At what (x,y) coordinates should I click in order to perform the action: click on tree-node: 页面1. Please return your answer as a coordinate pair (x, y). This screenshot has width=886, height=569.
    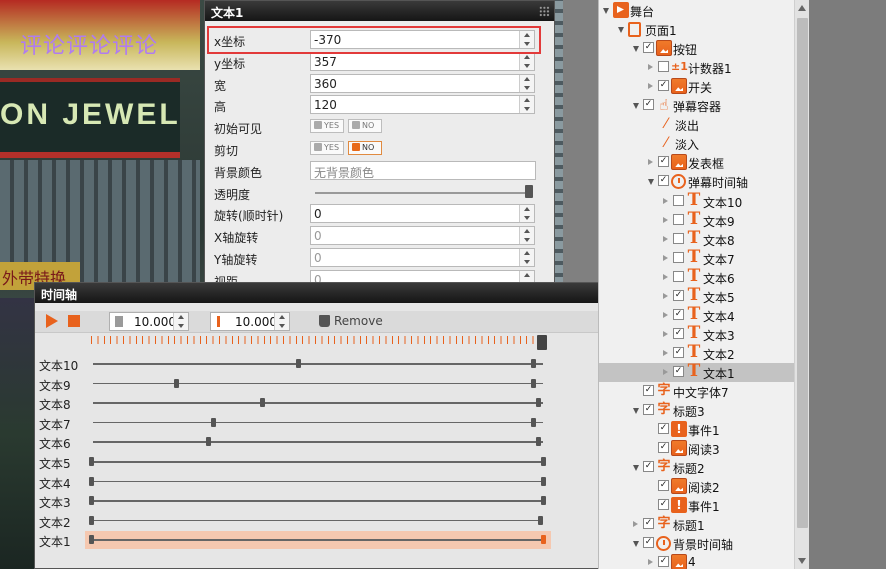
    Looking at the image, I should click on (697, 29).